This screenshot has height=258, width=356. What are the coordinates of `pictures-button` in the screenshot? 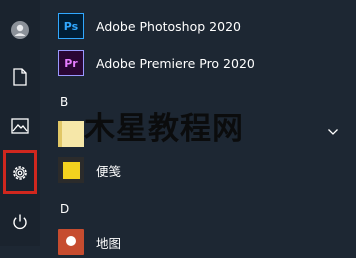 It's located at (20, 126).